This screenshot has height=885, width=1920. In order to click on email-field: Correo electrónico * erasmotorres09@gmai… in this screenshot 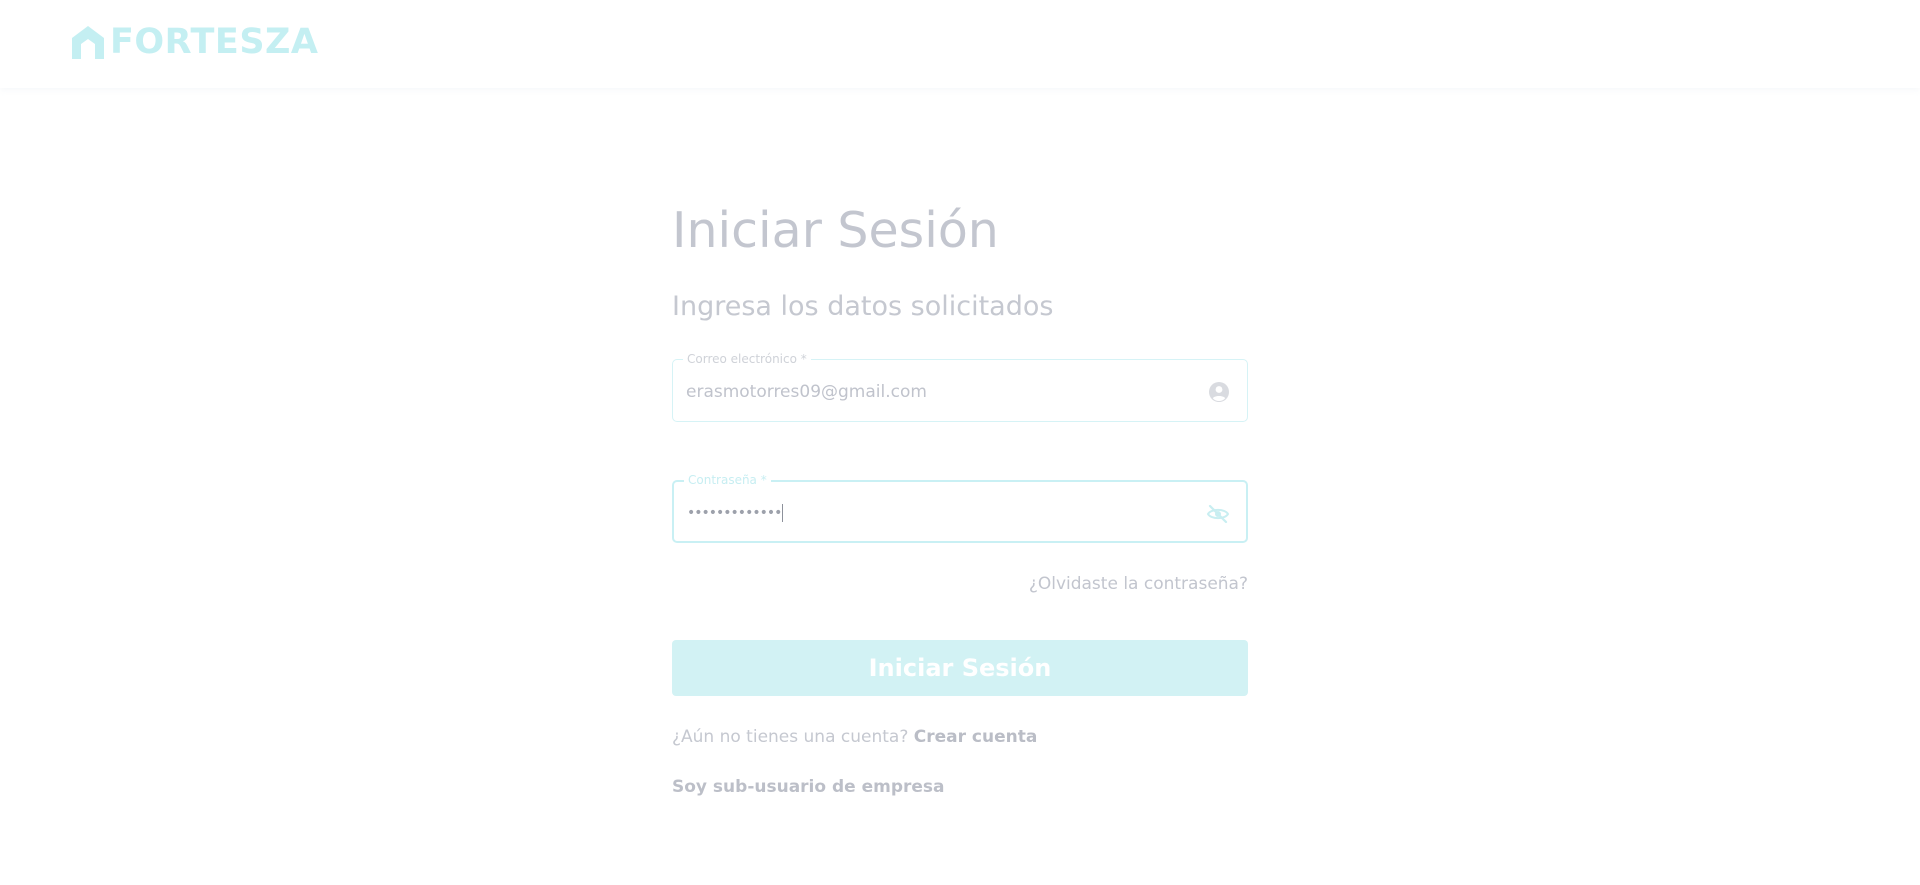, I will do `click(960, 386)`.